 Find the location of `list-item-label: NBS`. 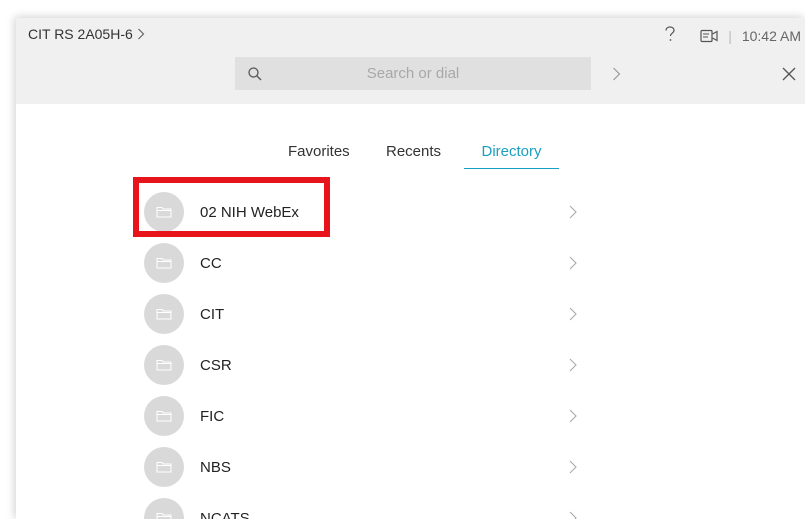

list-item-label: NBS is located at coordinates (215, 467).